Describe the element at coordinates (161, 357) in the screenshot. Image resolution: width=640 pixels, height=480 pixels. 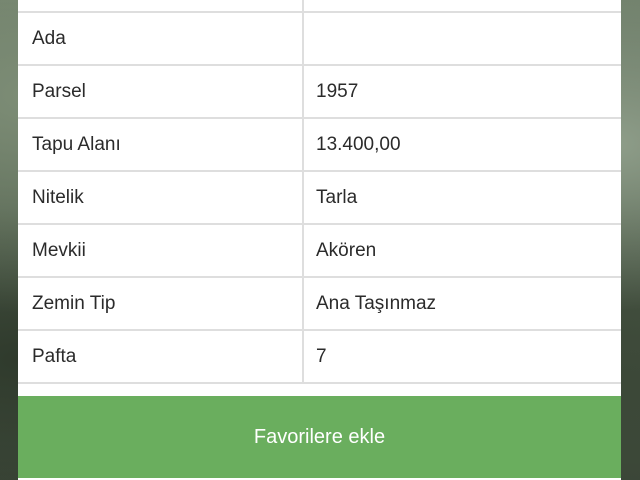
I see `row-label-pafta: Pafta` at that location.